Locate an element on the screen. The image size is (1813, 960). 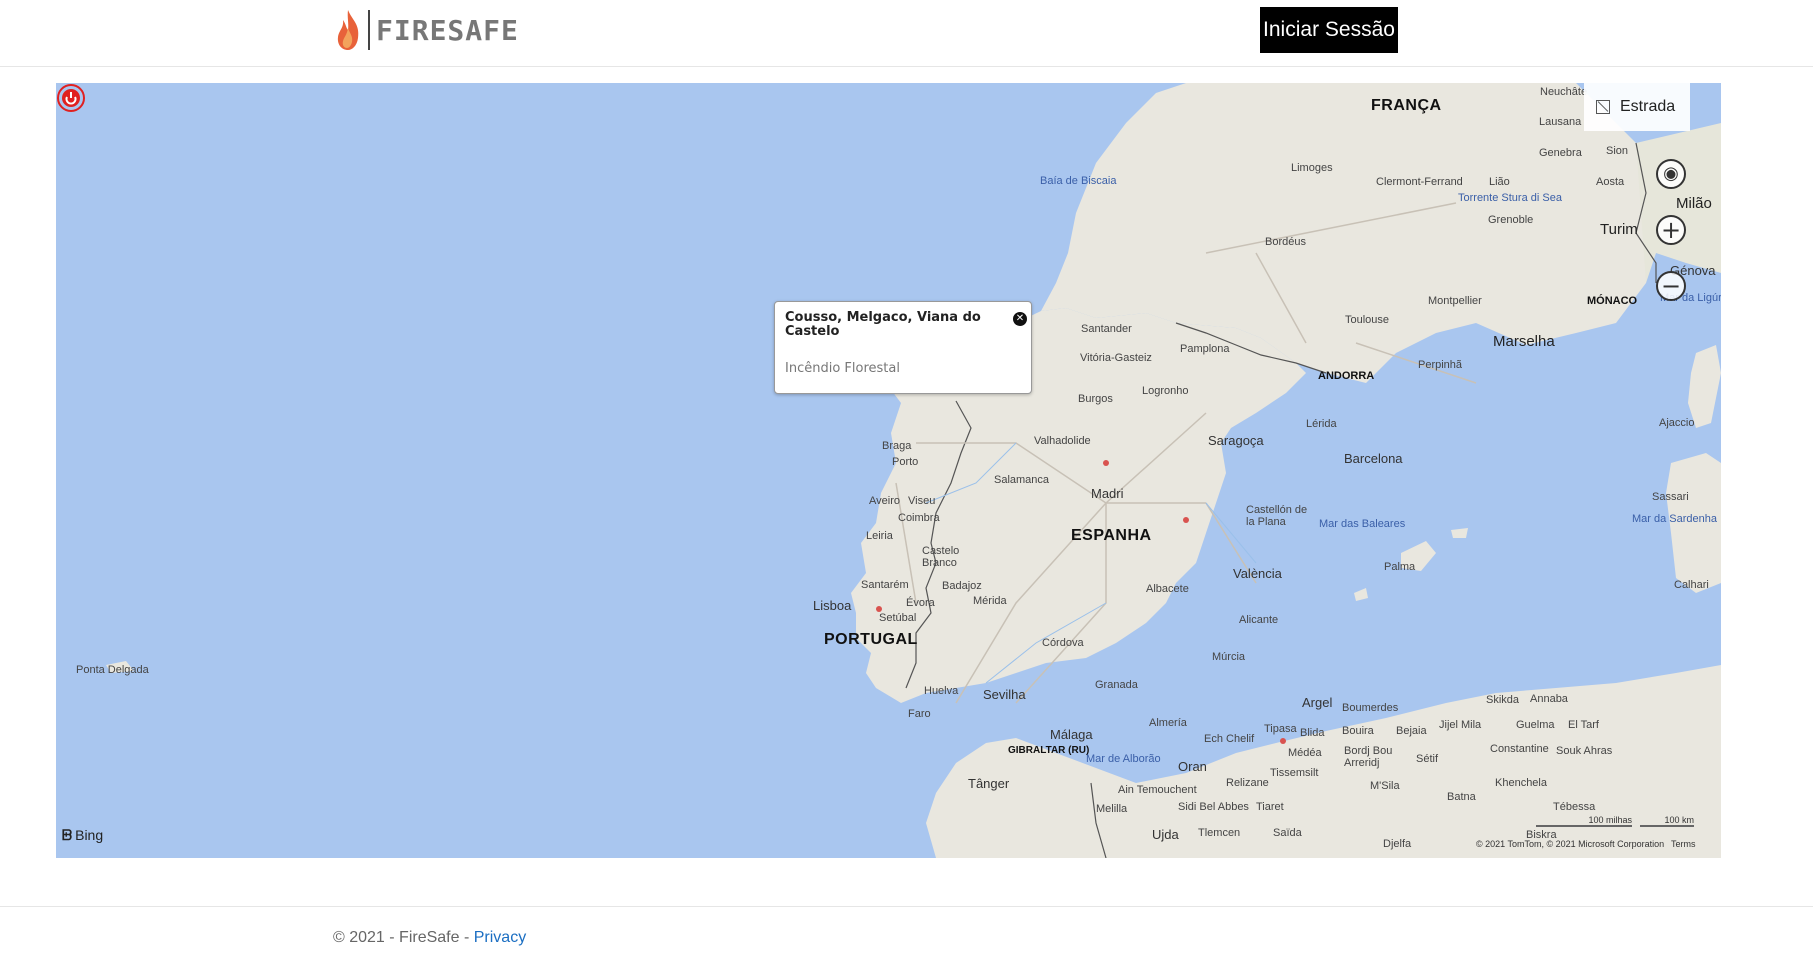
label-saragossa: Saragoça is located at coordinates (1236, 440).